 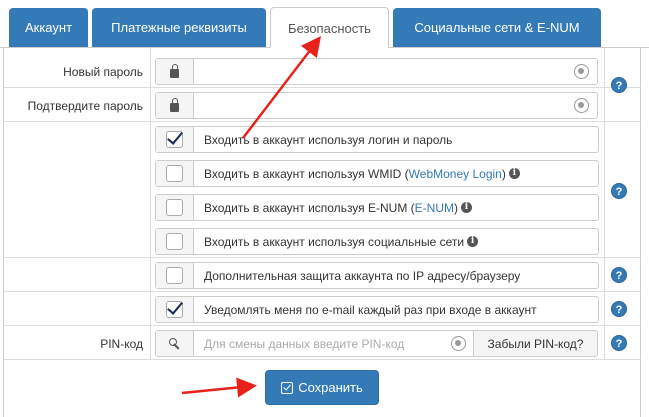 What do you see at coordinates (282, 87) in the screenshot?
I see `arrow-to-security-tab` at bounding box center [282, 87].